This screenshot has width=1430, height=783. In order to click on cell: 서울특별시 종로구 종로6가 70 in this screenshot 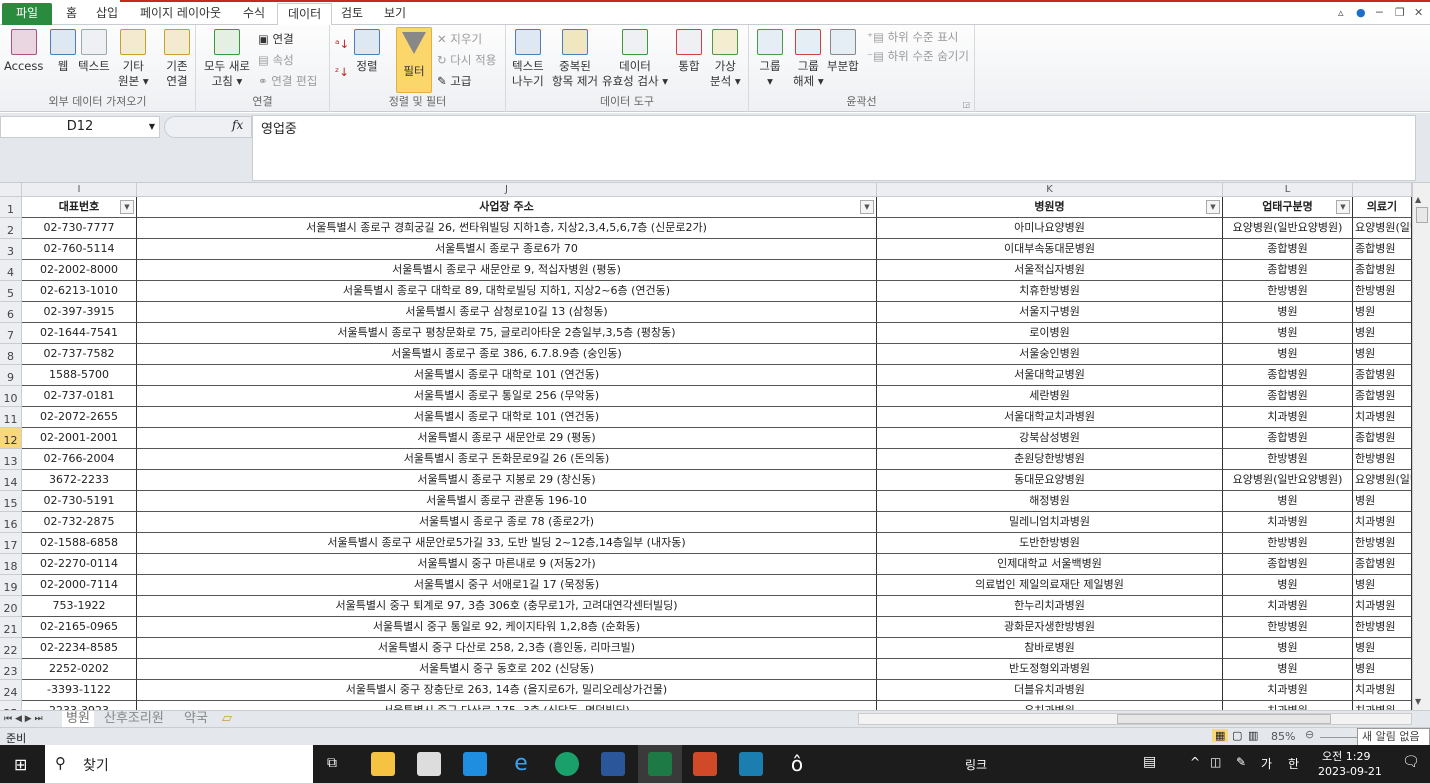, I will do `click(507, 249)`.